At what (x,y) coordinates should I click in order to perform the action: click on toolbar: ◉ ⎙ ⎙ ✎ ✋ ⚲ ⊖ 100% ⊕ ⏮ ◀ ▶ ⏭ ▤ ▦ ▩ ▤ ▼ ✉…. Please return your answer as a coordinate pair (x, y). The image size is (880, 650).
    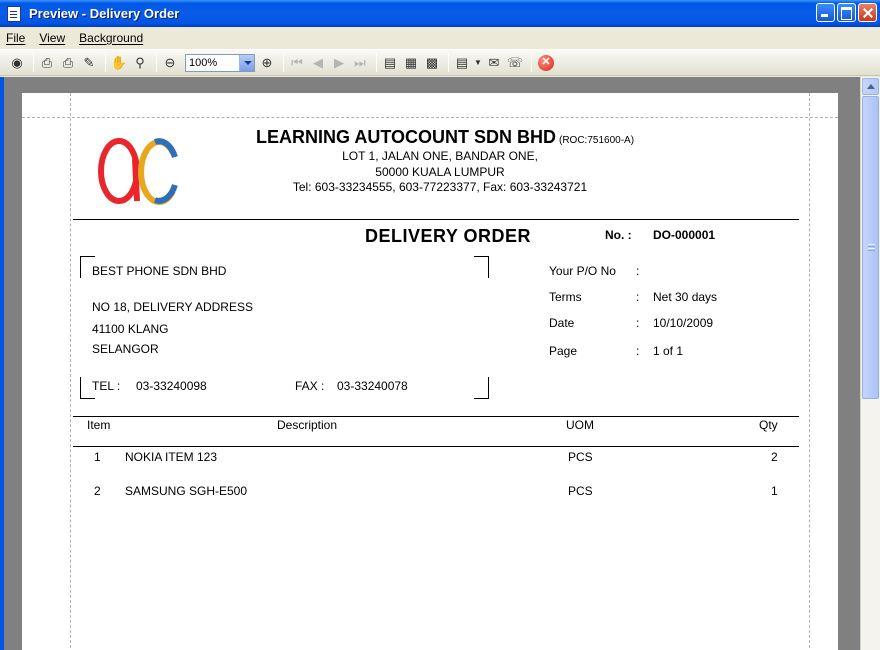
    Looking at the image, I should click on (440, 62).